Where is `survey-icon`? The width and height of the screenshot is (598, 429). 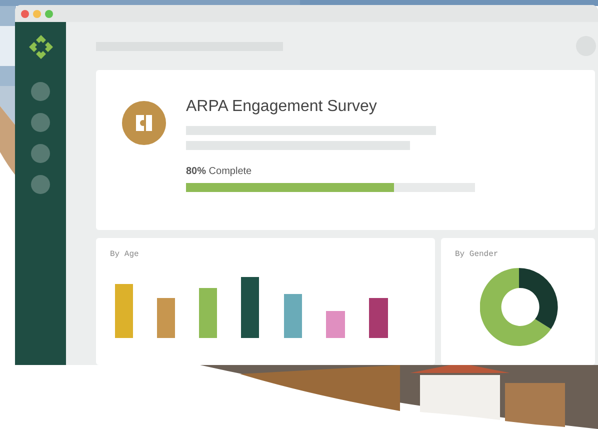
survey-icon is located at coordinates (144, 123).